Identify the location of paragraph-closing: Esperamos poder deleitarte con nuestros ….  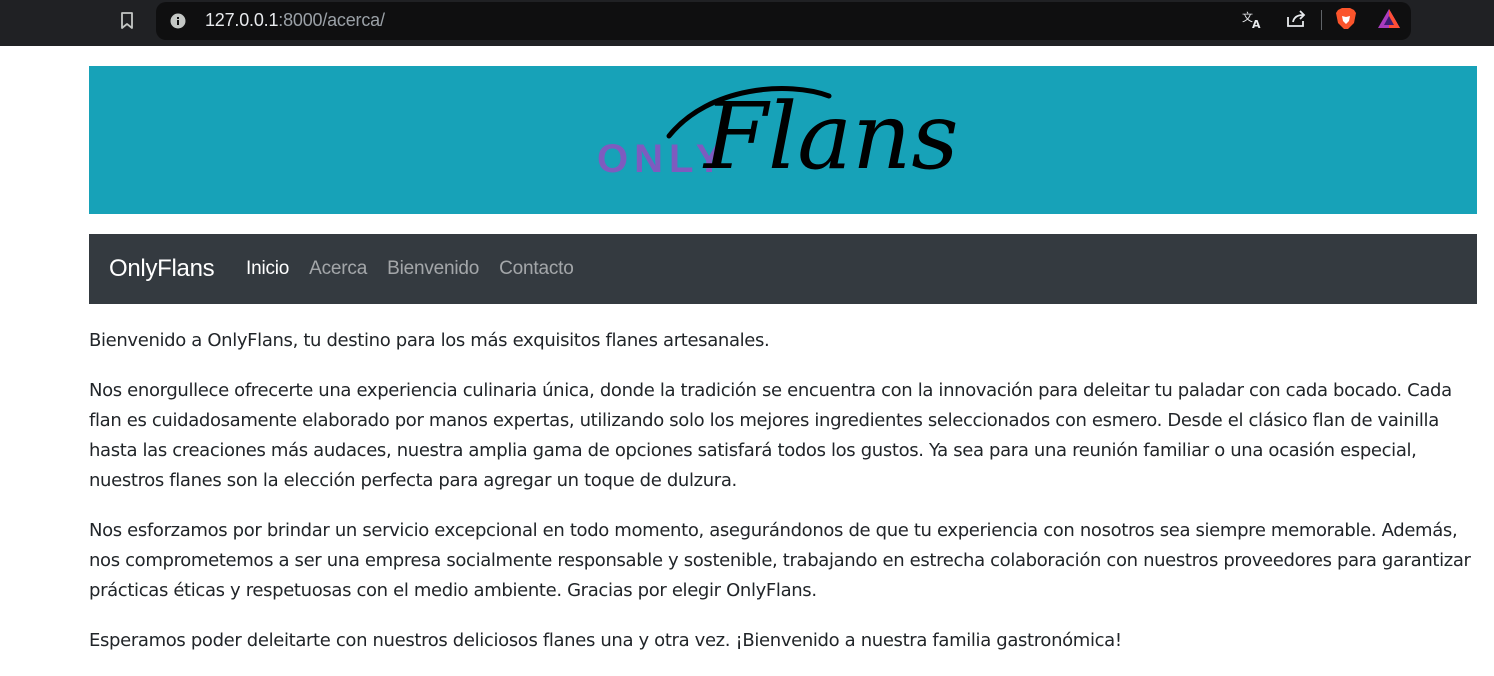
(605, 640).